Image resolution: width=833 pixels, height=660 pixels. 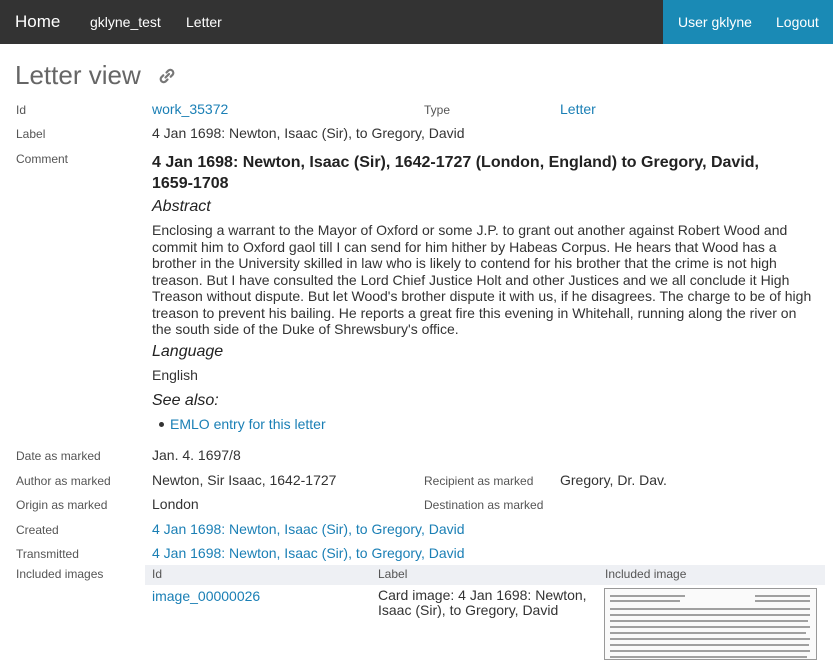 I want to click on nav-logout-link: Logout, so click(x=797, y=22).